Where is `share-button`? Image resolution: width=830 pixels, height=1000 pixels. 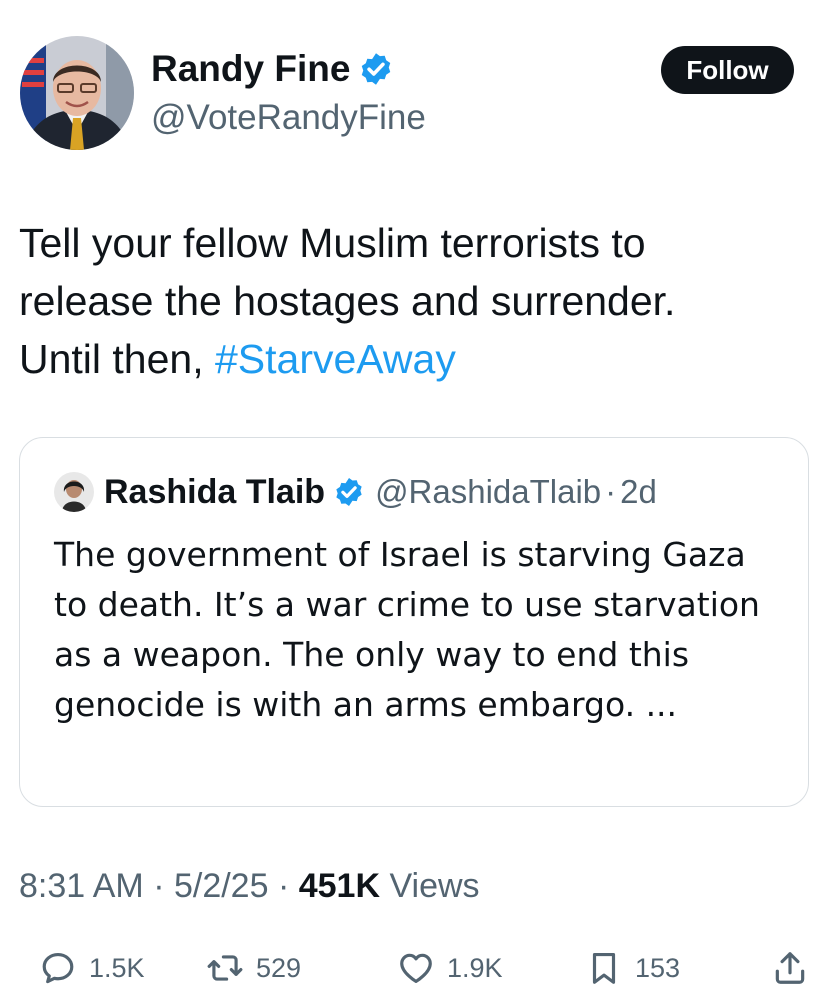
share-button is located at coordinates (790, 968).